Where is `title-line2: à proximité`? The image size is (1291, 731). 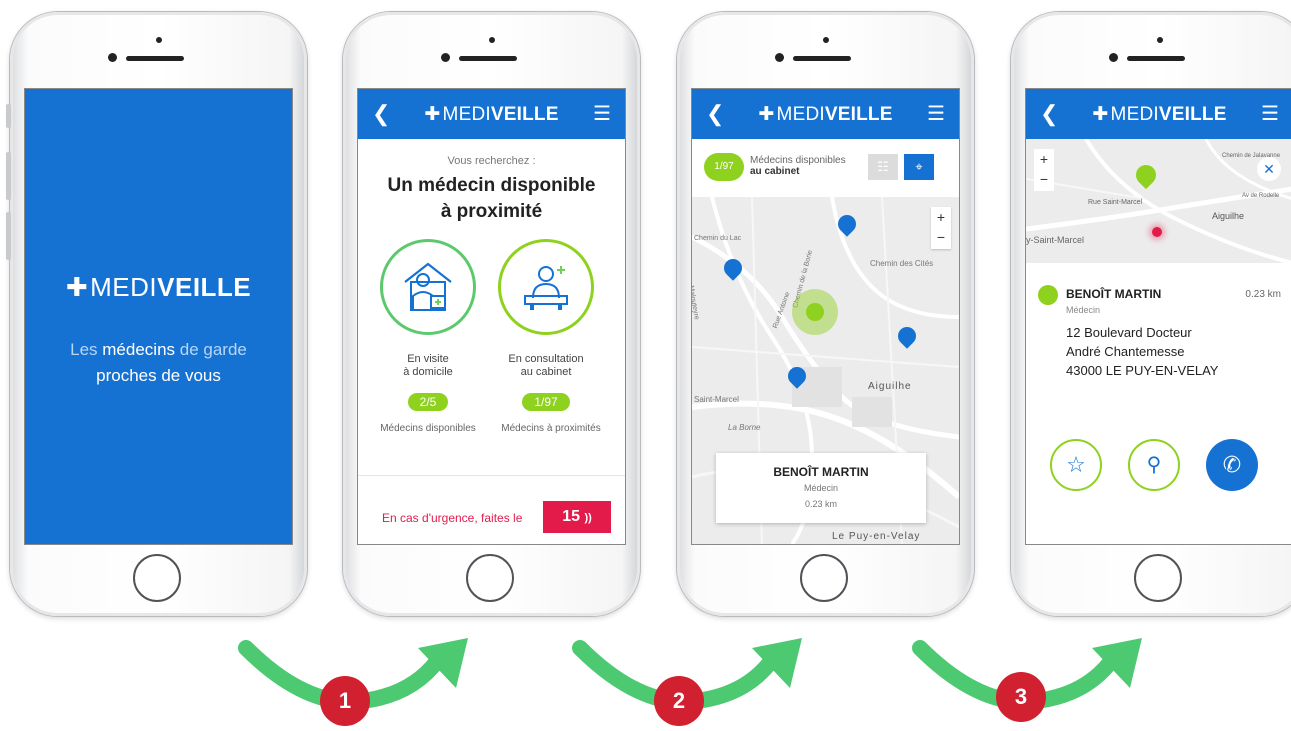
title-line2: à proximité is located at coordinates (491, 211).